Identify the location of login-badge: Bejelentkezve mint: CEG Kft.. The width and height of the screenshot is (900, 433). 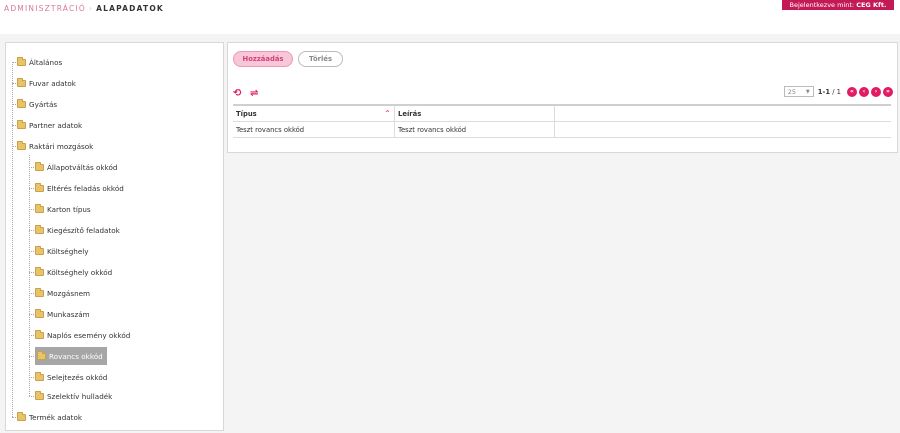
(838, 5).